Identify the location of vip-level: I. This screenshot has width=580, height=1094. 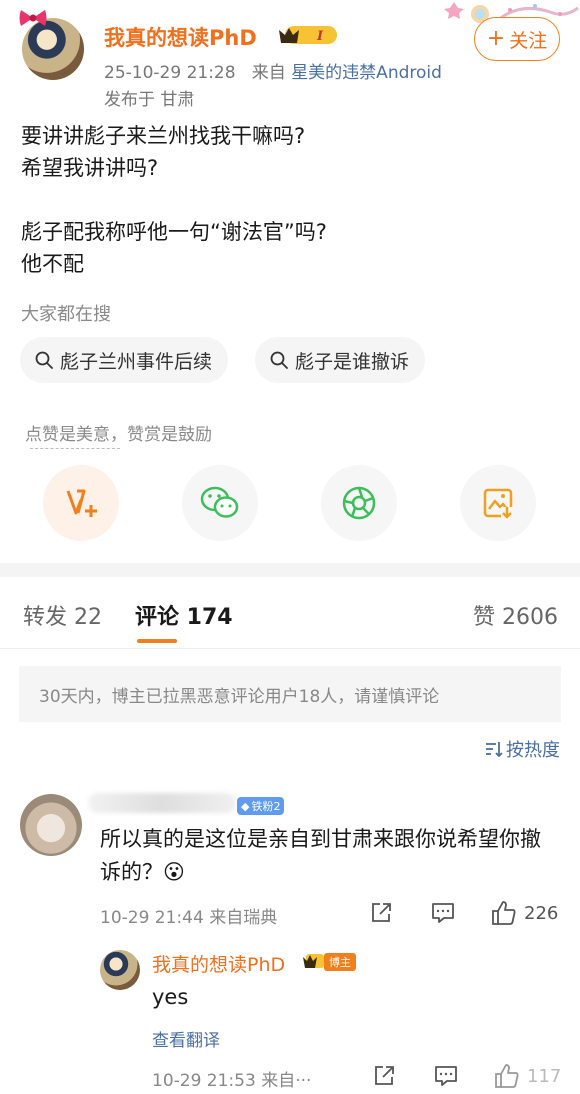
(320, 36).